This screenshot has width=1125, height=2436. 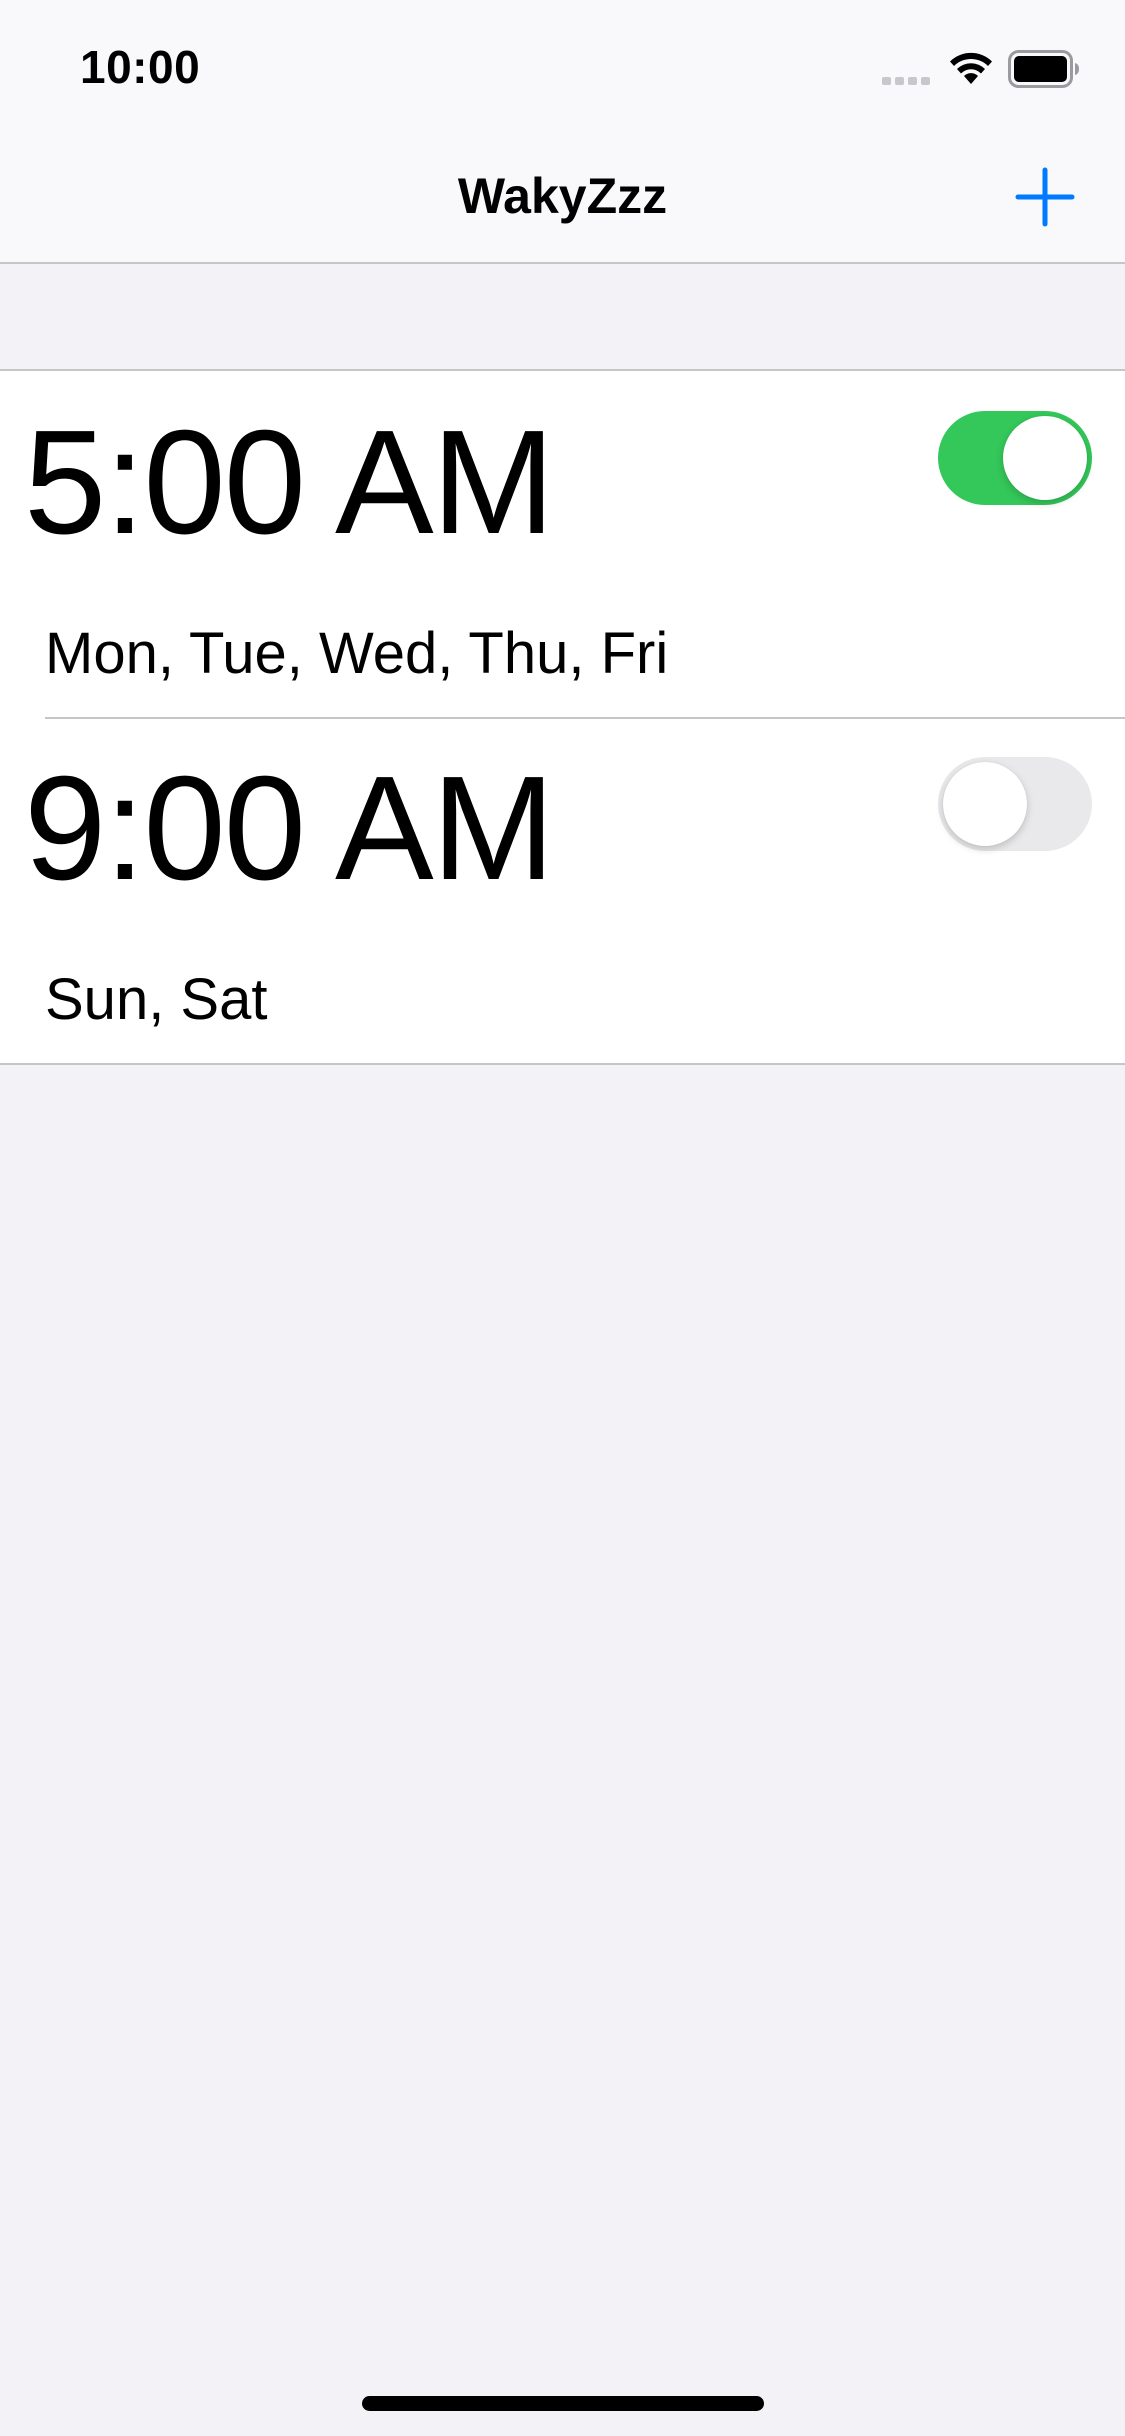 I want to click on plus-icon, so click(x=1045, y=197).